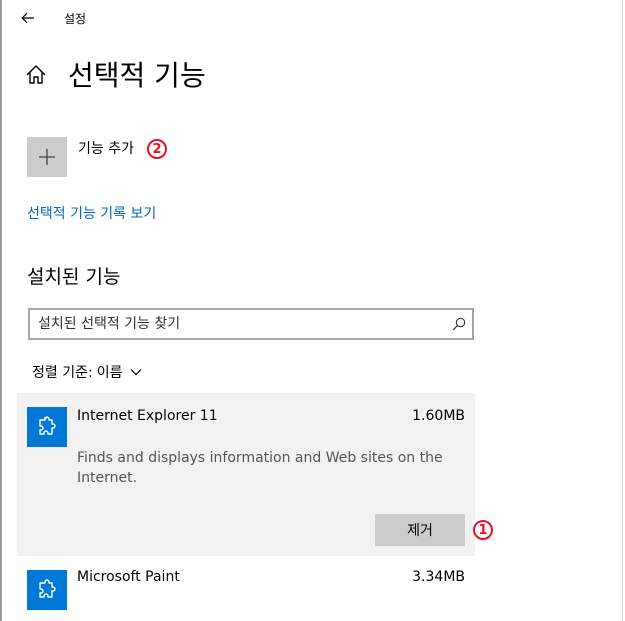 Image resolution: width=625 pixels, height=621 pixels. Describe the element at coordinates (622, 310) in the screenshot. I see `window-right-border` at that location.